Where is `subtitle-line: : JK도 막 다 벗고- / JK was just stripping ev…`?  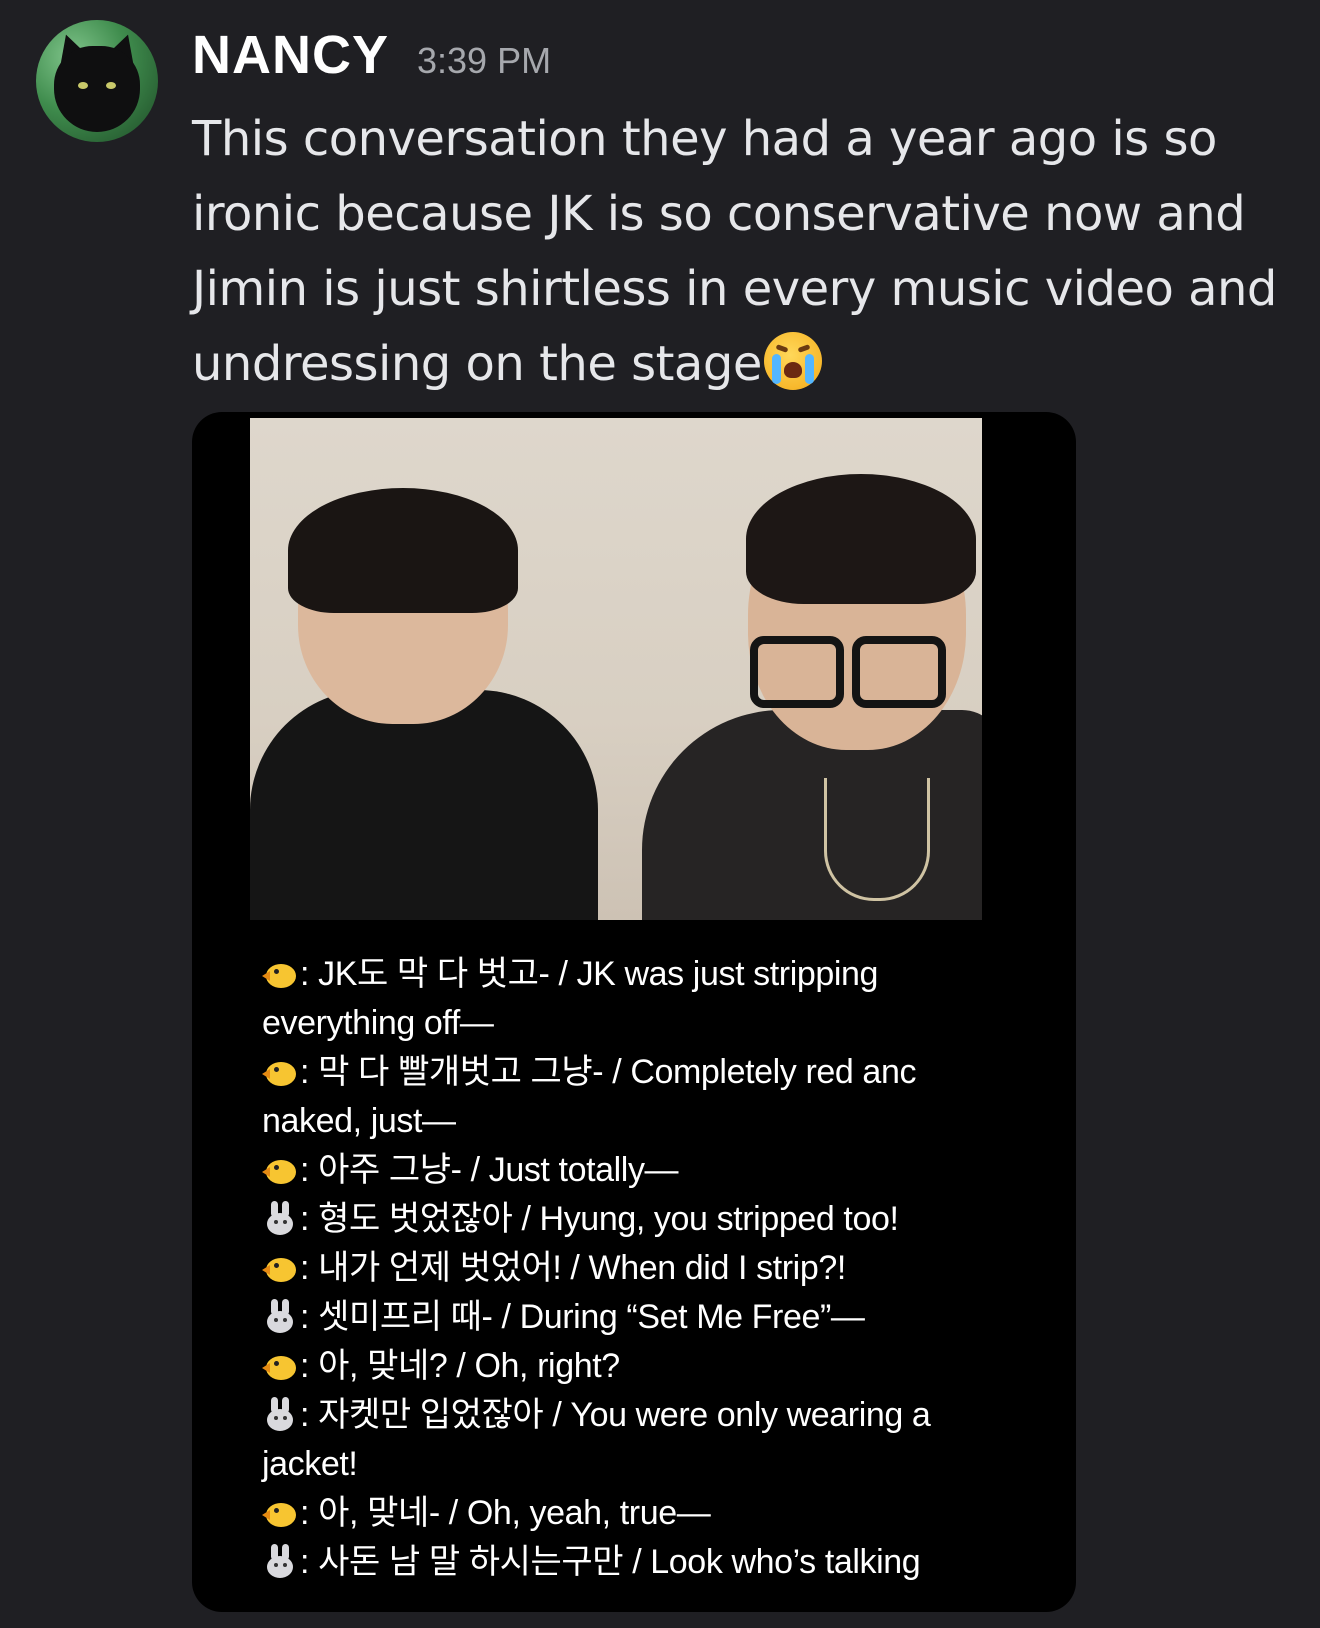
subtitle-line: : JK도 막 다 벗고- / JK was just stripping ev… is located at coordinates (607, 999).